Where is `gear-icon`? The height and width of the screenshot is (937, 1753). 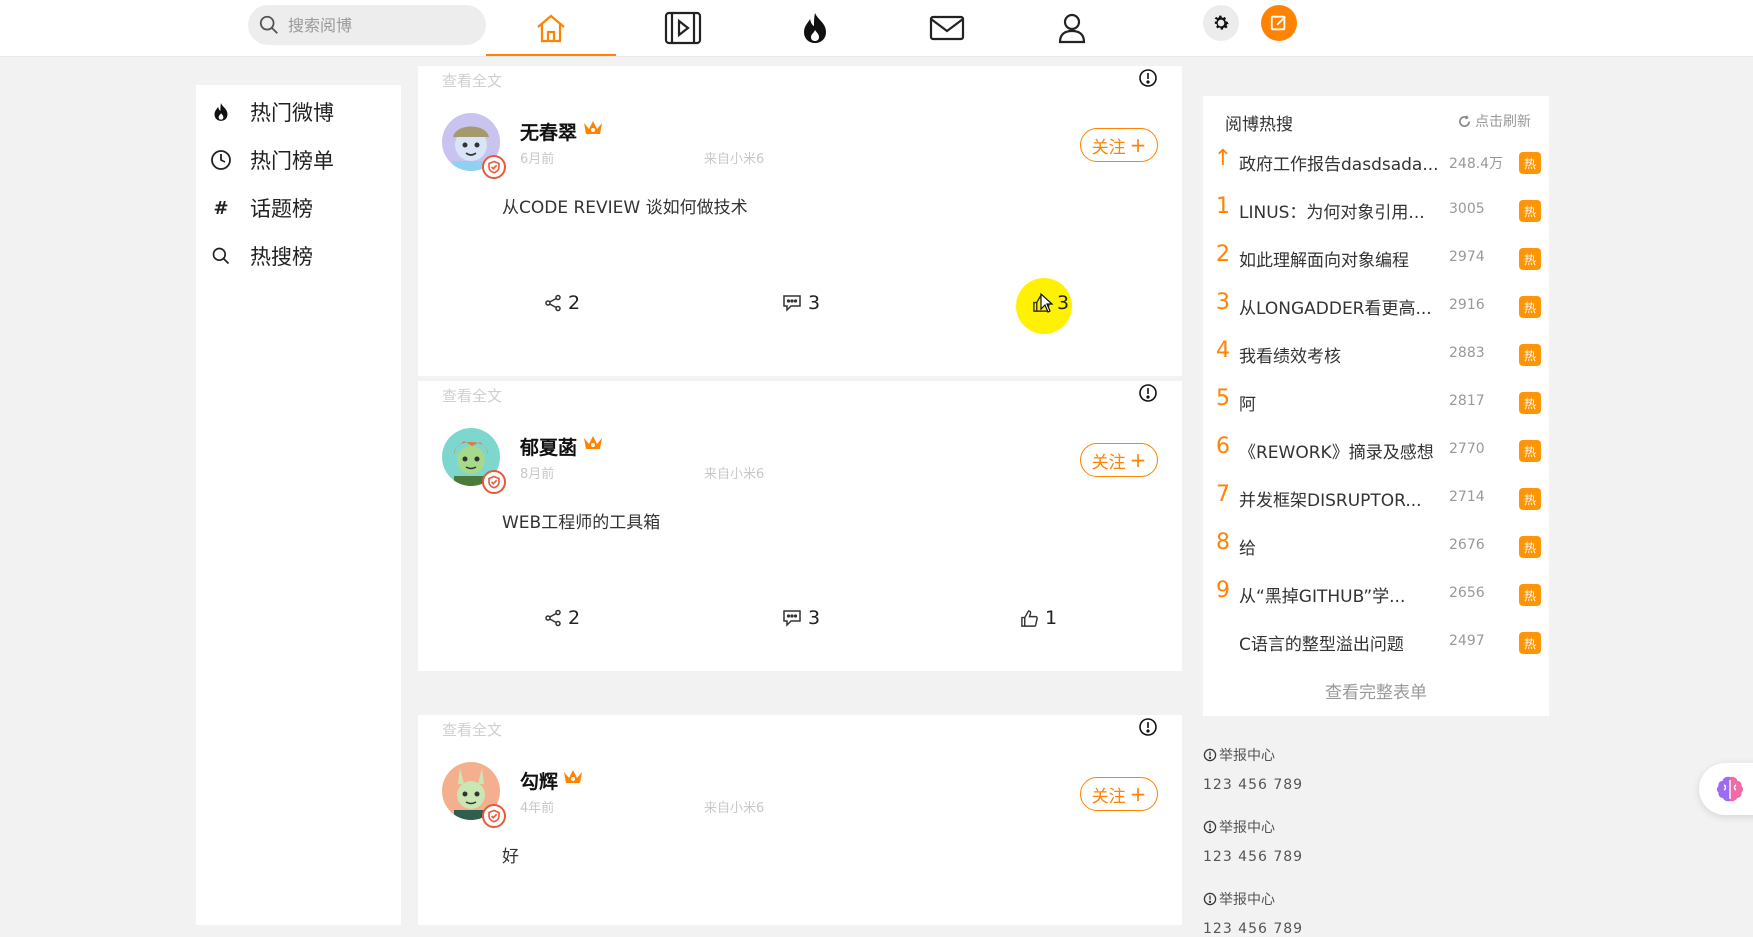
gear-icon is located at coordinates (1221, 22).